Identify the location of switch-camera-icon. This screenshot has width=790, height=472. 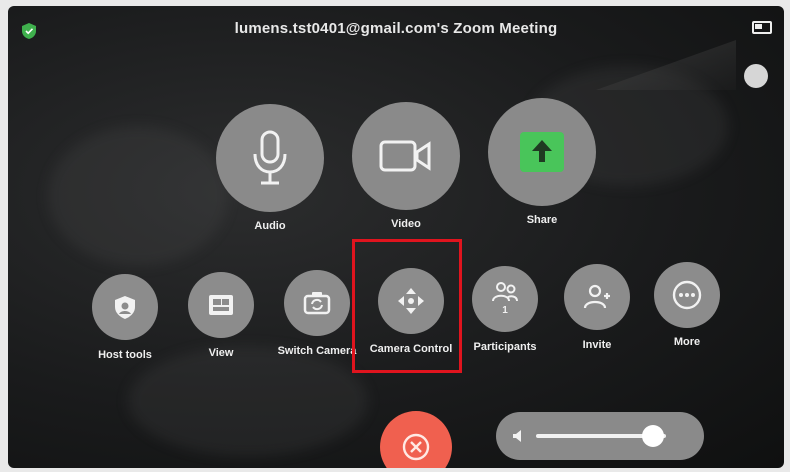
(317, 303).